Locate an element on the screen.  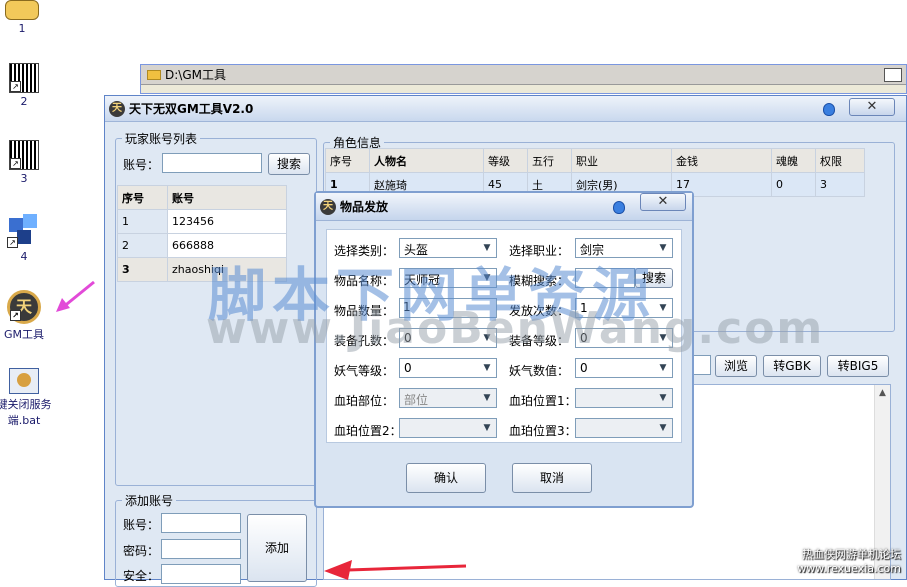
column-header: 账号 is located at coordinates (227, 197).